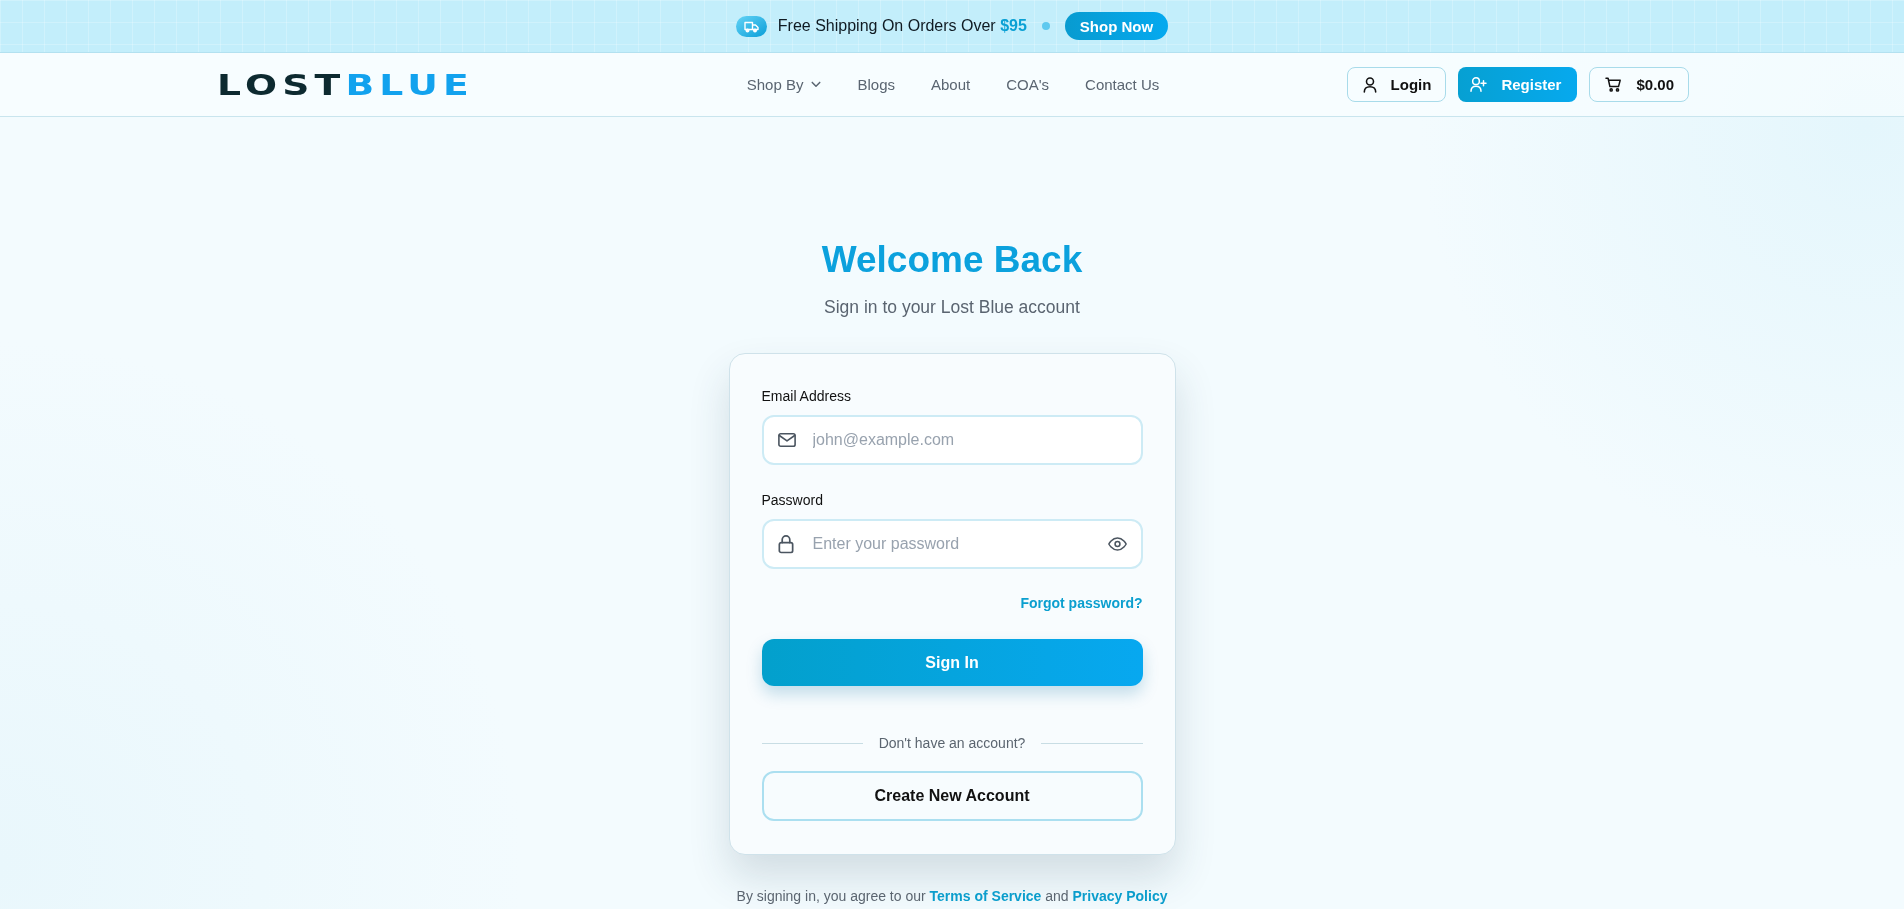  Describe the element at coordinates (952, 307) in the screenshot. I see `page-subtitle: Sign in to your Lost Blue account` at that location.